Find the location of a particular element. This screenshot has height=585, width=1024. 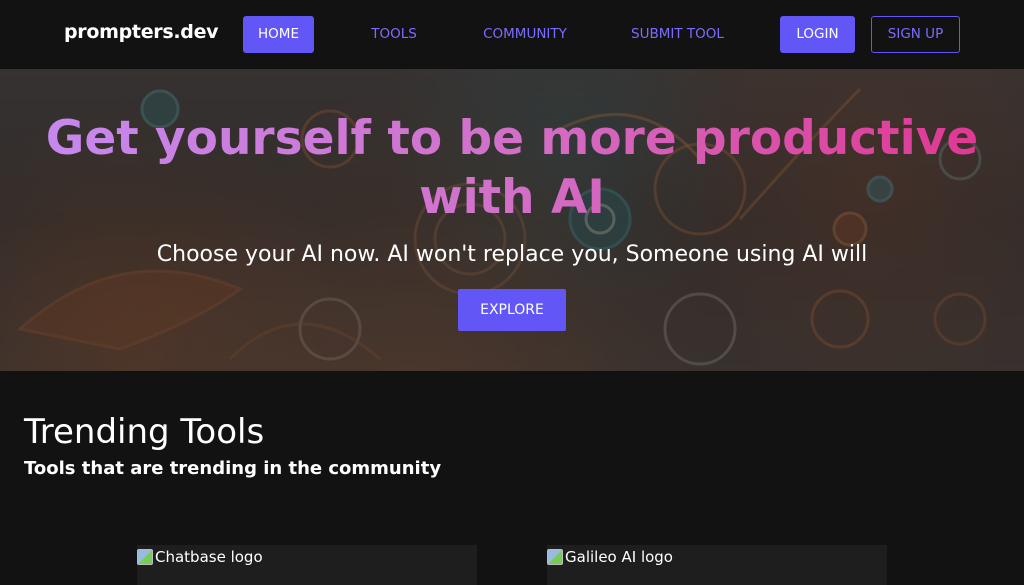

chatbase-logo-alt: Chatbase logo is located at coordinates (209, 557).